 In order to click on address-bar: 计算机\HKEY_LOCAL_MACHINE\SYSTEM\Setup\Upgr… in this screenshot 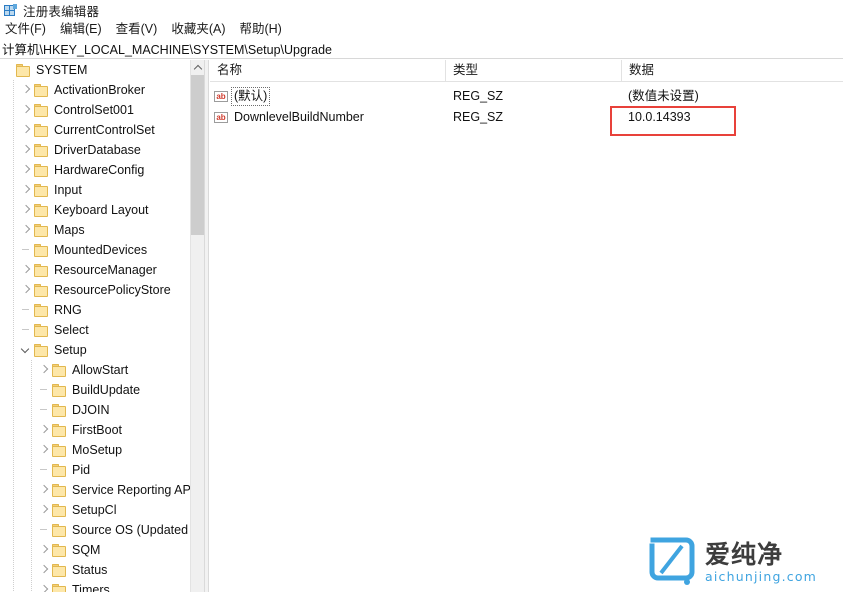, I will do `click(421, 49)`.